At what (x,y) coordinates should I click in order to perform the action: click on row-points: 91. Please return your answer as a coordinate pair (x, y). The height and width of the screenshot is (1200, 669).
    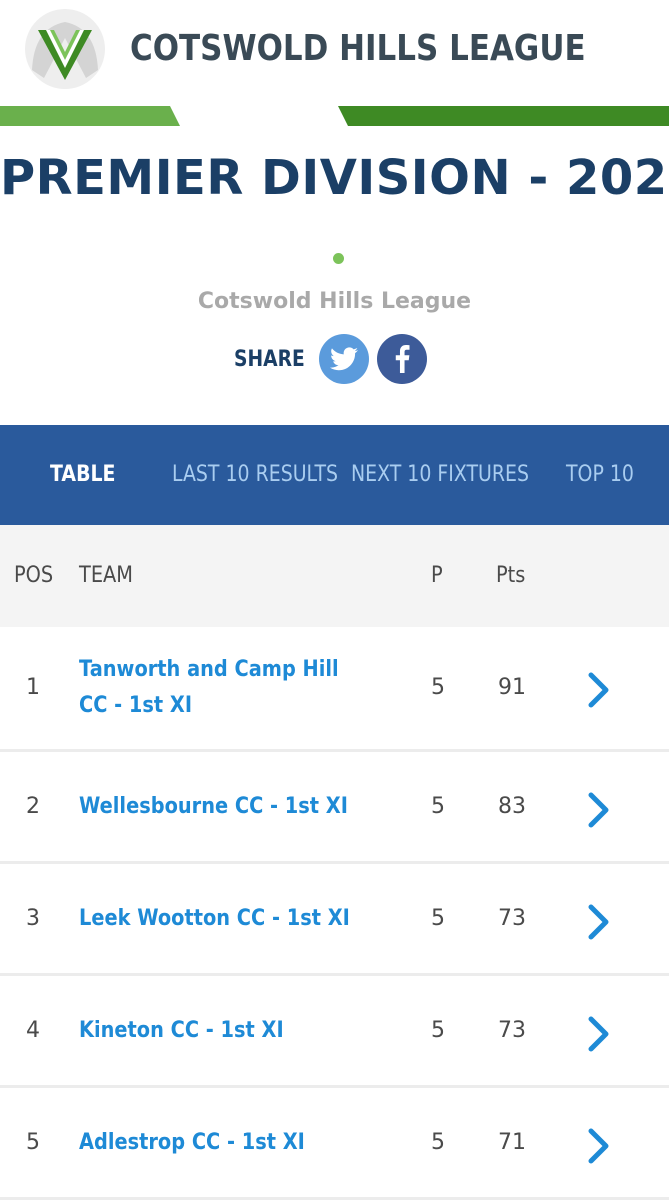
    Looking at the image, I should click on (512, 687).